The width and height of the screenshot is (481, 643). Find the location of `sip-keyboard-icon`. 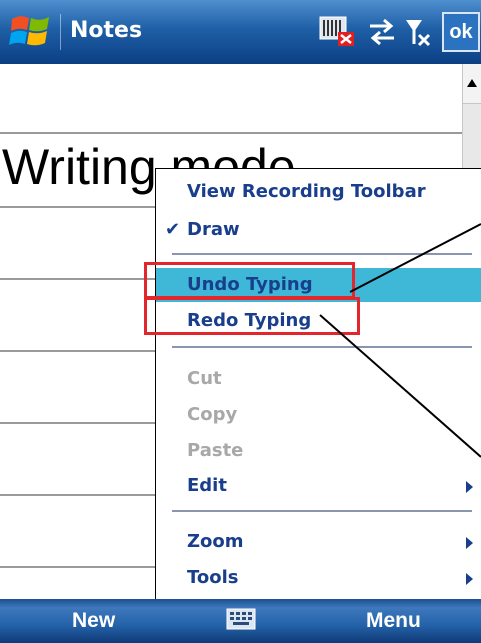

sip-keyboard-icon is located at coordinates (241, 619).